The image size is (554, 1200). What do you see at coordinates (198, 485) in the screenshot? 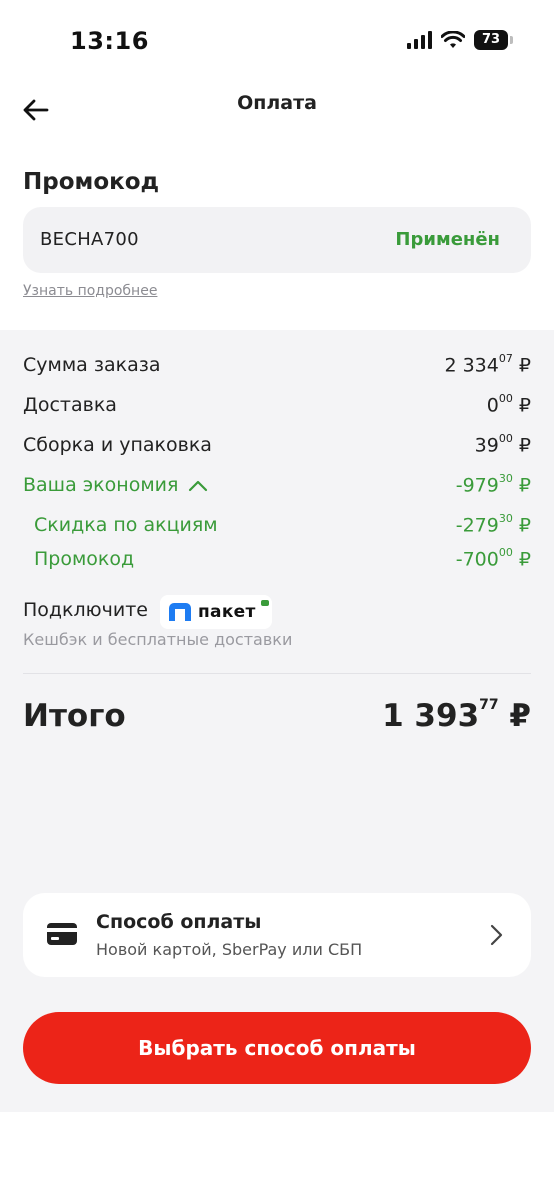
I see `chevron-up-icon` at bounding box center [198, 485].